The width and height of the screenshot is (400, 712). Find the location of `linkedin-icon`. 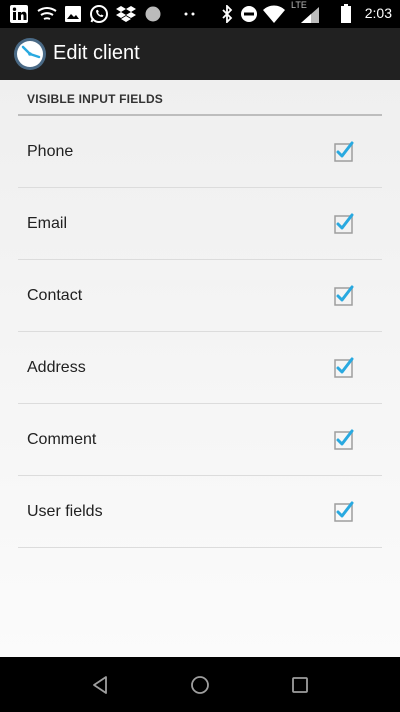

linkedin-icon is located at coordinates (19, 14).